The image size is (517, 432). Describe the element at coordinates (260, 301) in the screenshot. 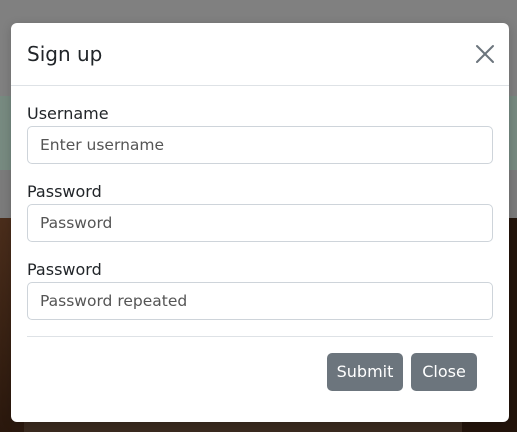

I see `password-repeat-input` at that location.